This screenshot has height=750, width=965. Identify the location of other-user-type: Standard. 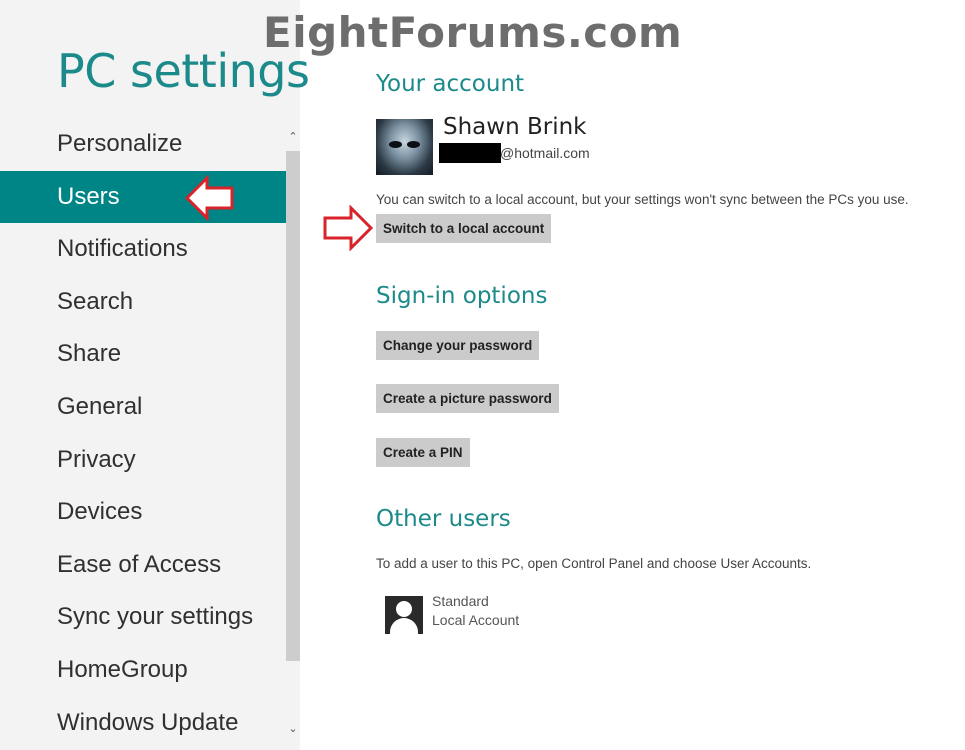
(460, 601).